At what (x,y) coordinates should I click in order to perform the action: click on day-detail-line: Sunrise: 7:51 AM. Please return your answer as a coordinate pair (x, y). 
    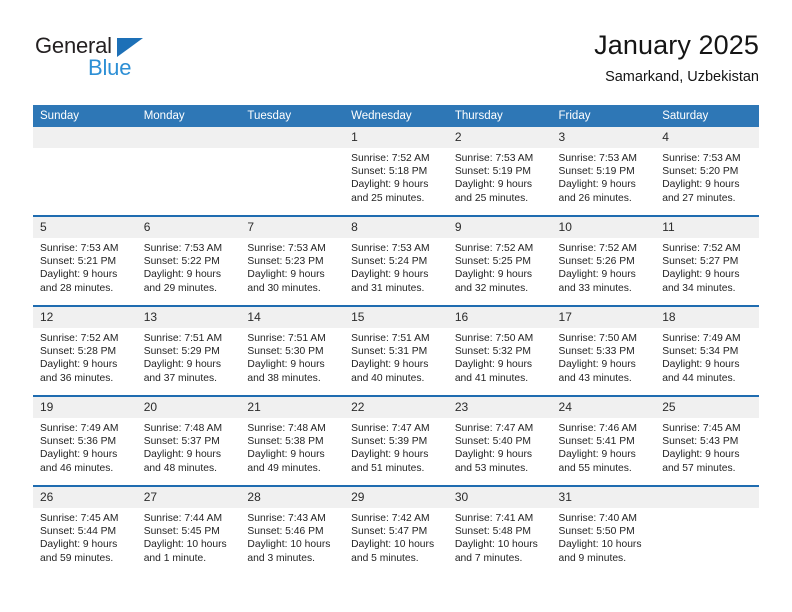
    Looking at the image, I should click on (286, 338).